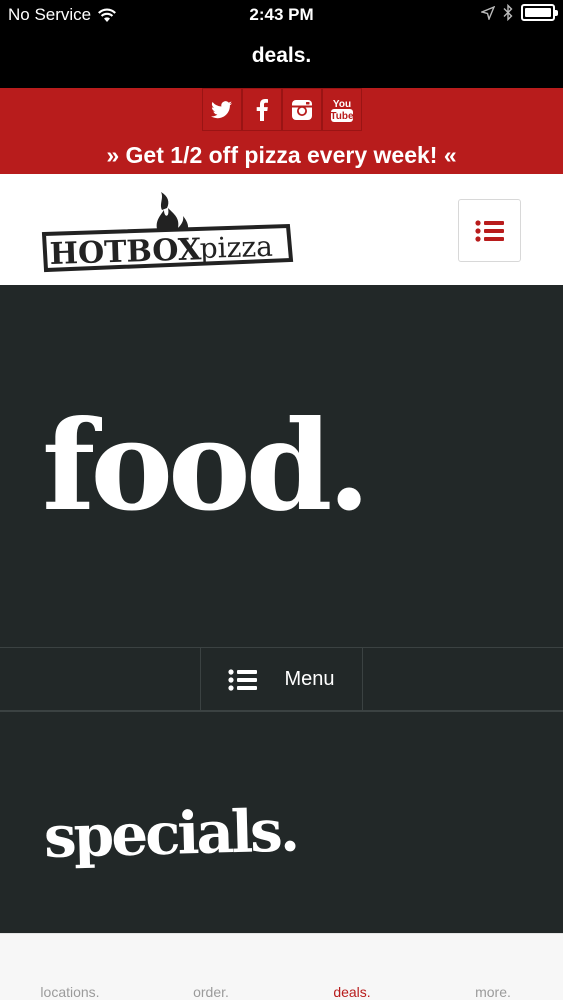 The width and height of the screenshot is (563, 1000). What do you see at coordinates (243, 679) in the screenshot?
I see `list-icon` at bounding box center [243, 679].